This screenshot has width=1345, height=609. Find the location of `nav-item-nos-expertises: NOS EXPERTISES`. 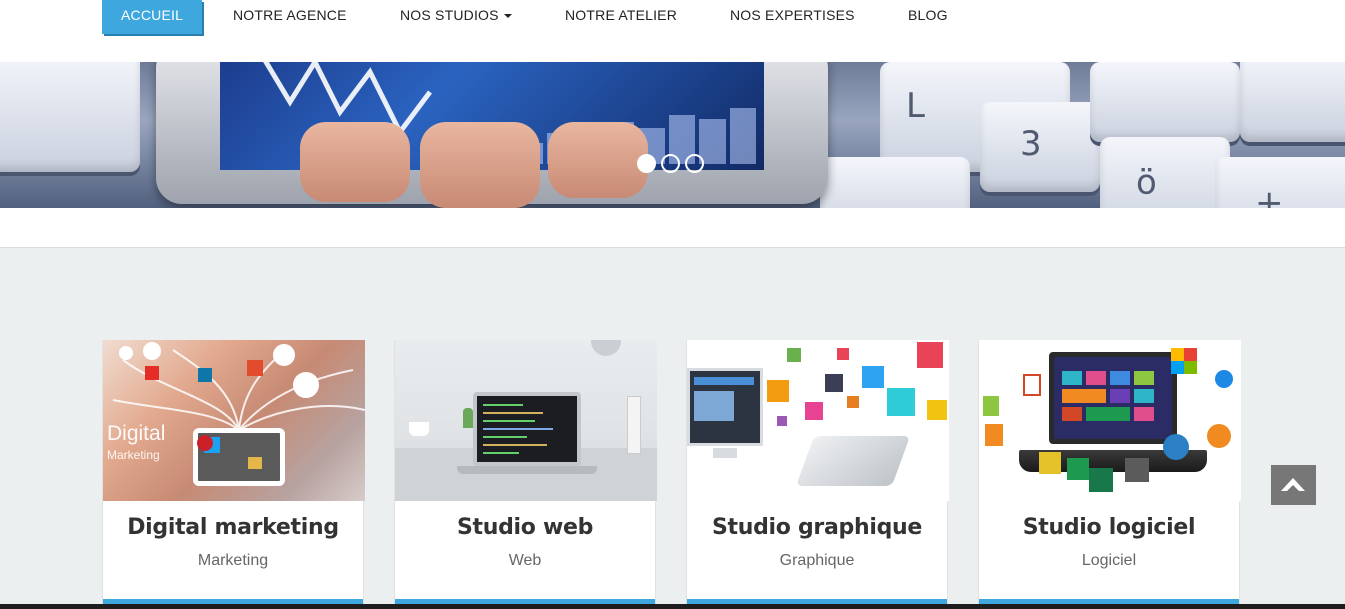

nav-item-nos-expertises: NOS EXPERTISES is located at coordinates (792, 17).